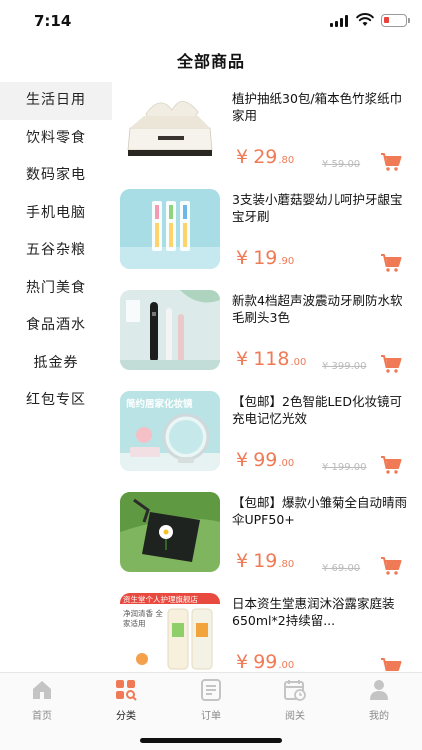 Image resolution: width=422 pixels, height=750 pixels. I want to click on shower-gel-image: 资生堂个人护理旗舰店 净润清香 全家适用, so click(170, 632).